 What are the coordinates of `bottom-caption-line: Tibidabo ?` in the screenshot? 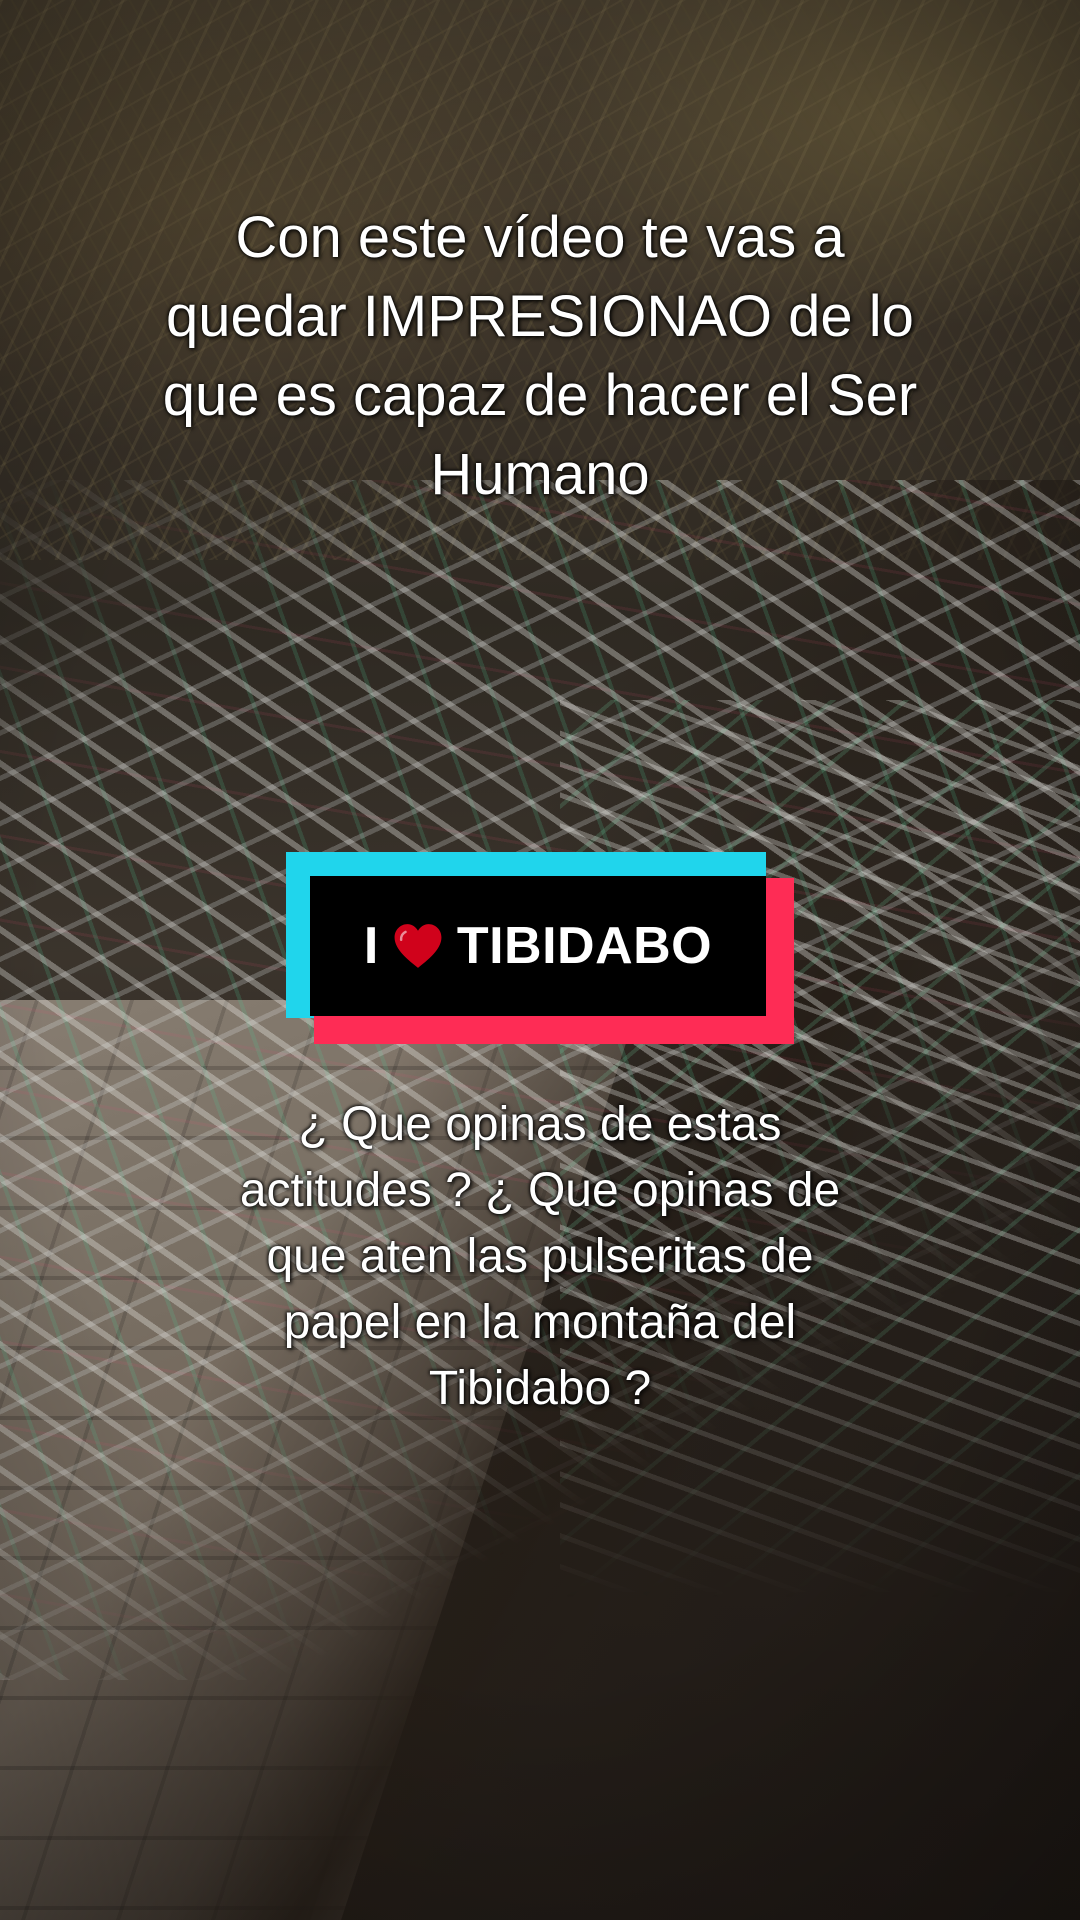 It's located at (540, 1388).